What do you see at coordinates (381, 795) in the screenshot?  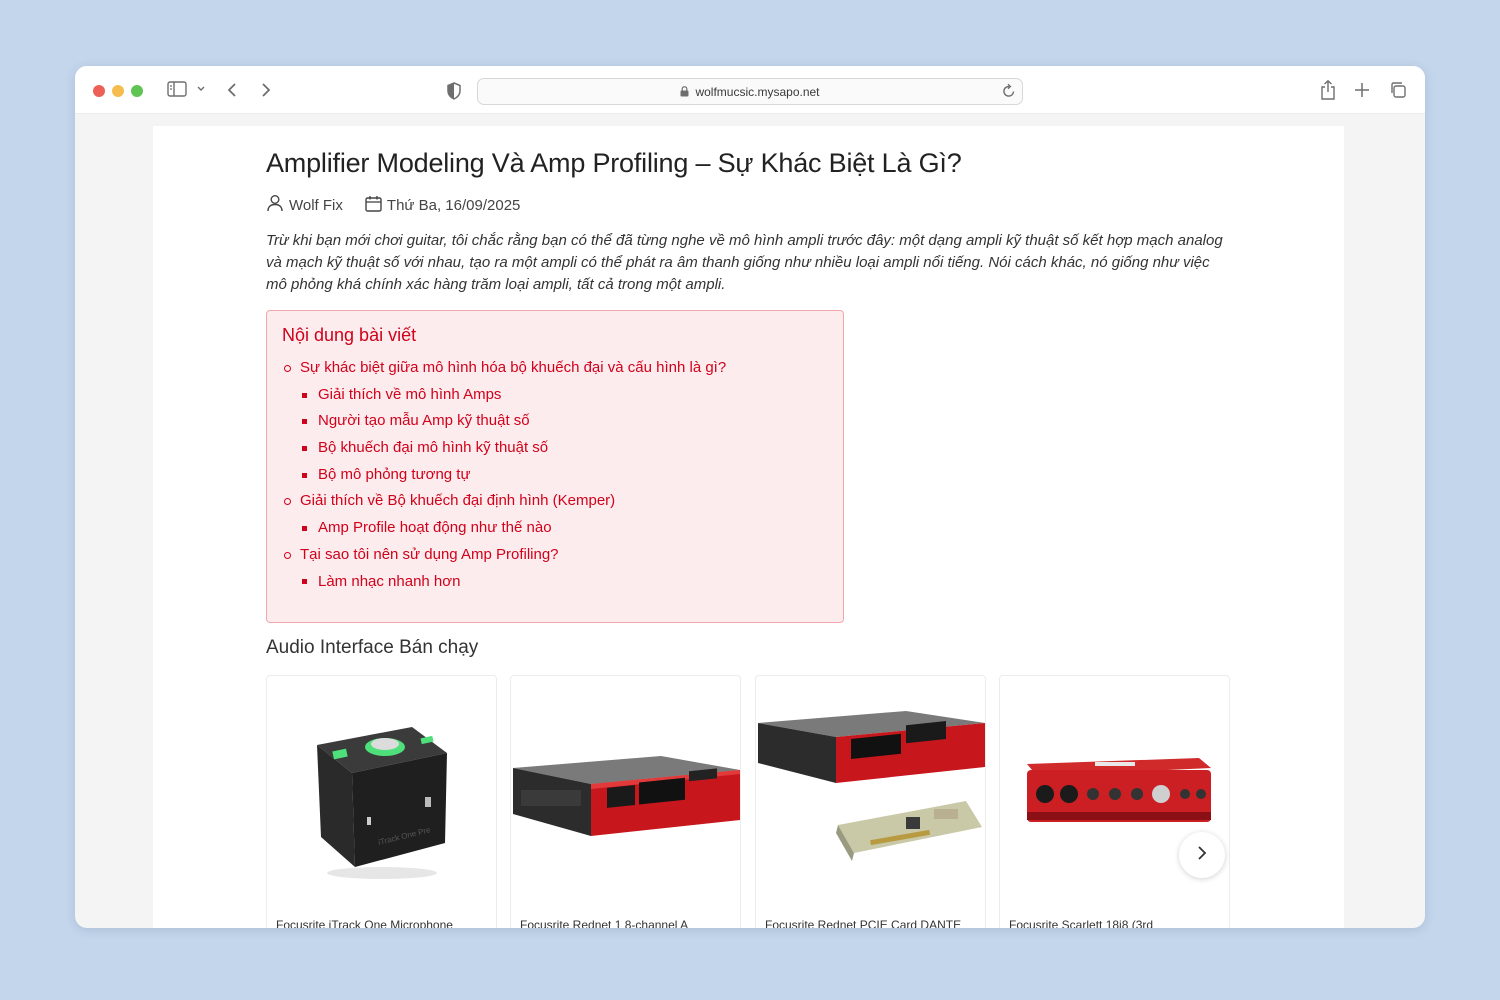 I see `product-image-itrack-one-pre: iTrack One Pre` at bounding box center [381, 795].